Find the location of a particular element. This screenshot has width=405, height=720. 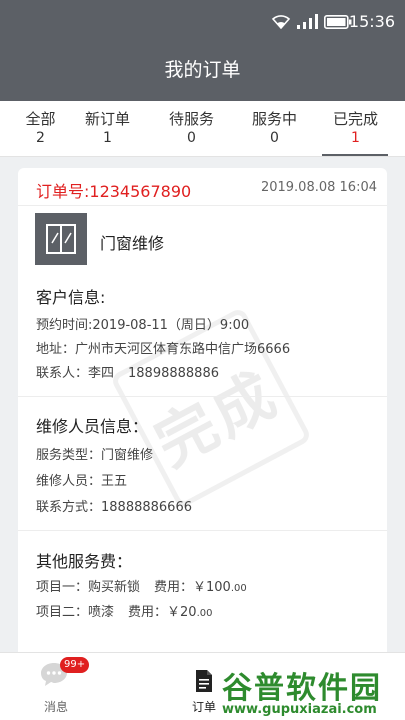

tab-in-service: 服务中 0 is located at coordinates (274, 129).